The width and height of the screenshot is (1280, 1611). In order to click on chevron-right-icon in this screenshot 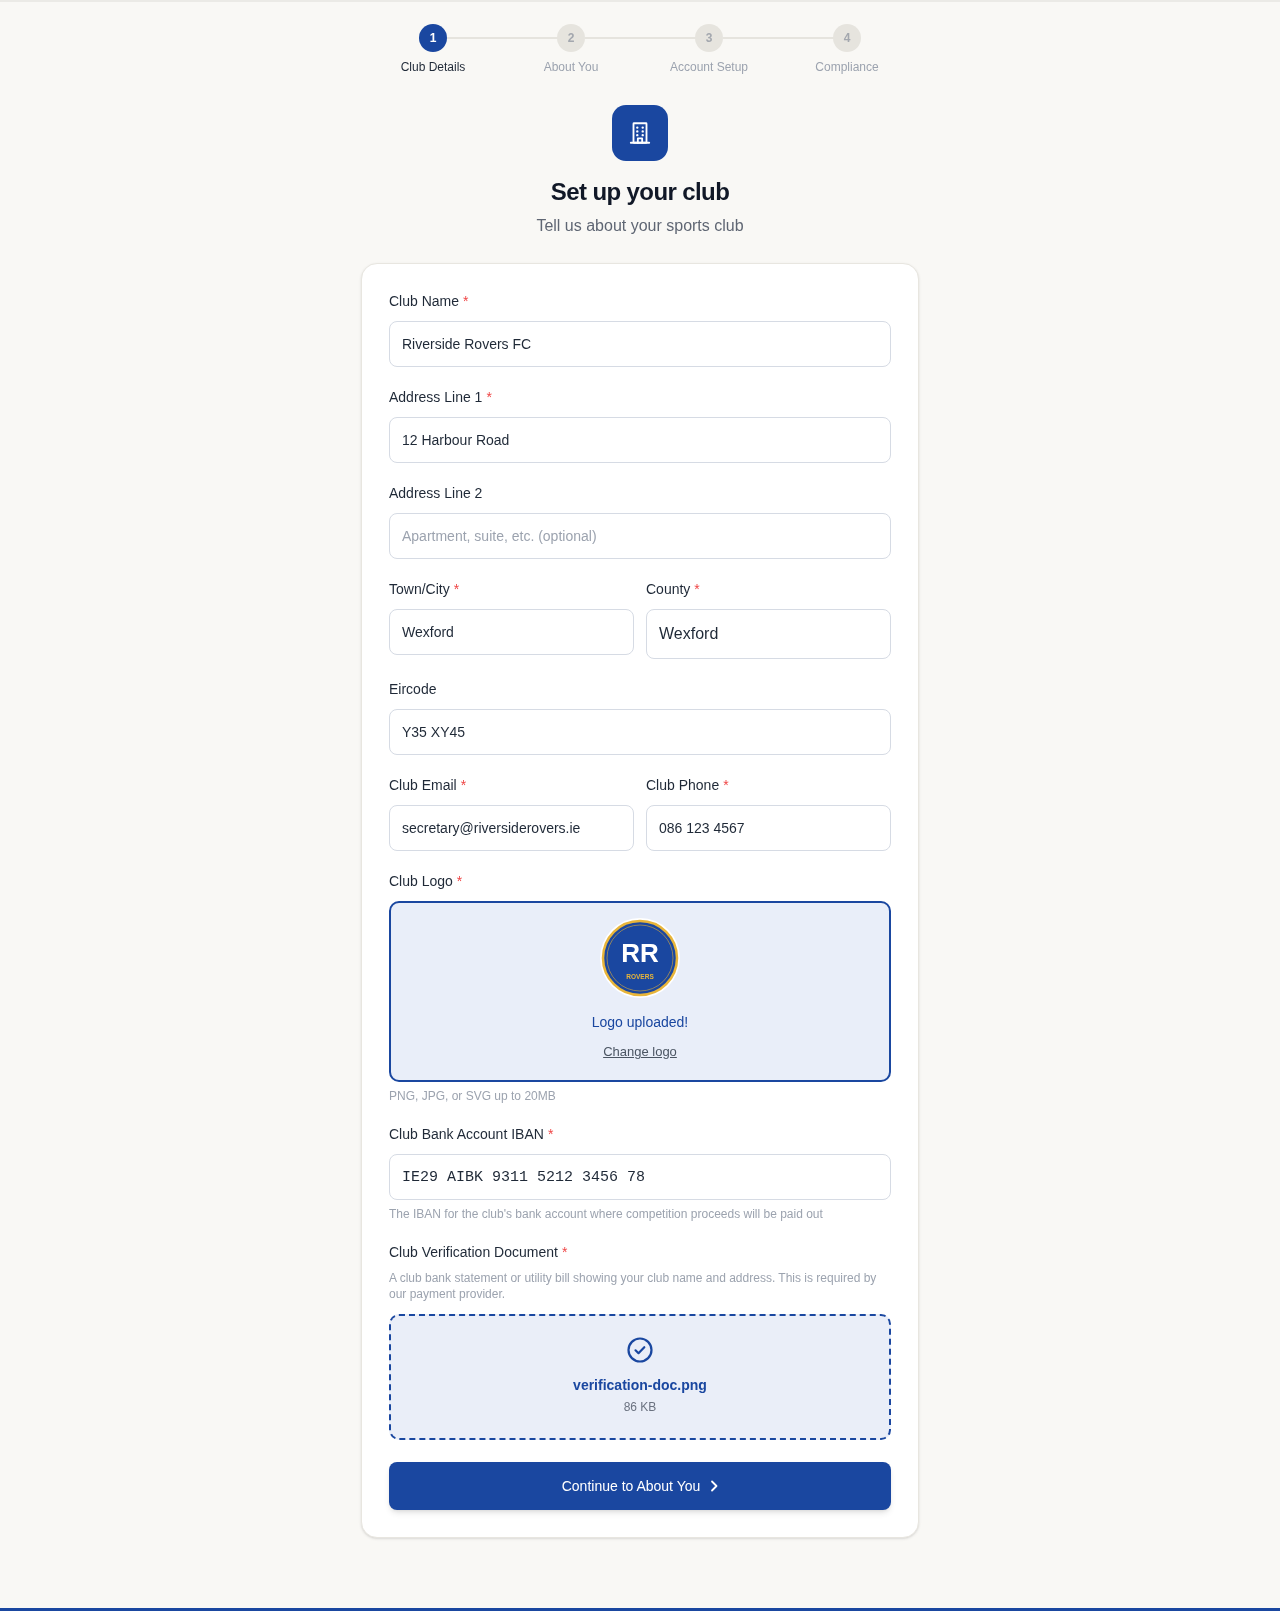, I will do `click(714, 1486)`.